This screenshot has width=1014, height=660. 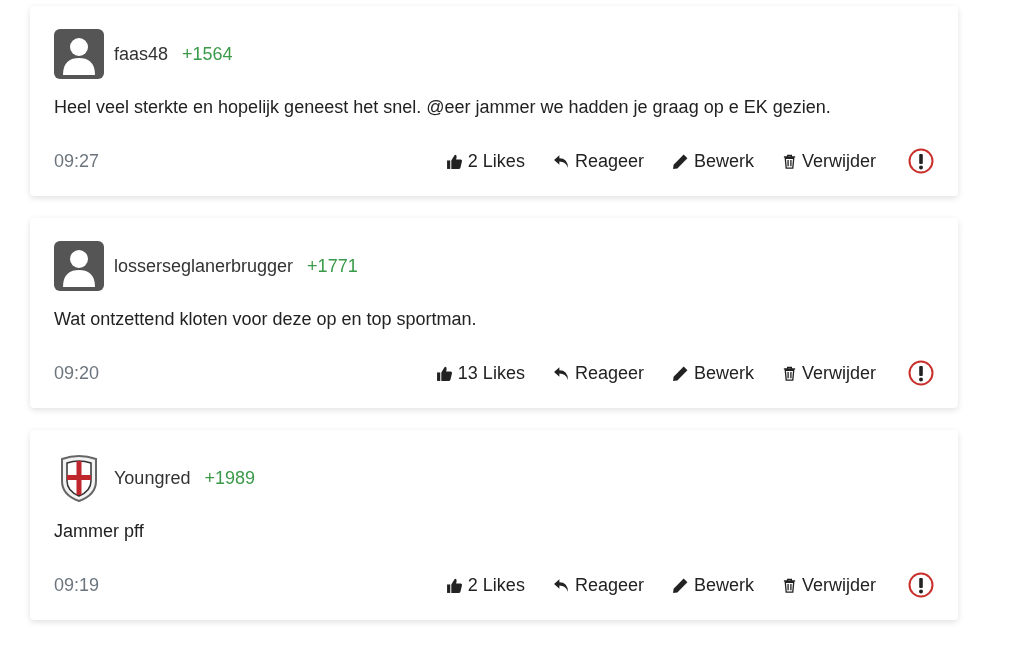 I want to click on comment-text: Heel veel sterkte en hopelijk geneest het snel. @eer jammer we hadden je graag op e EK gezien., so click(x=443, y=107).